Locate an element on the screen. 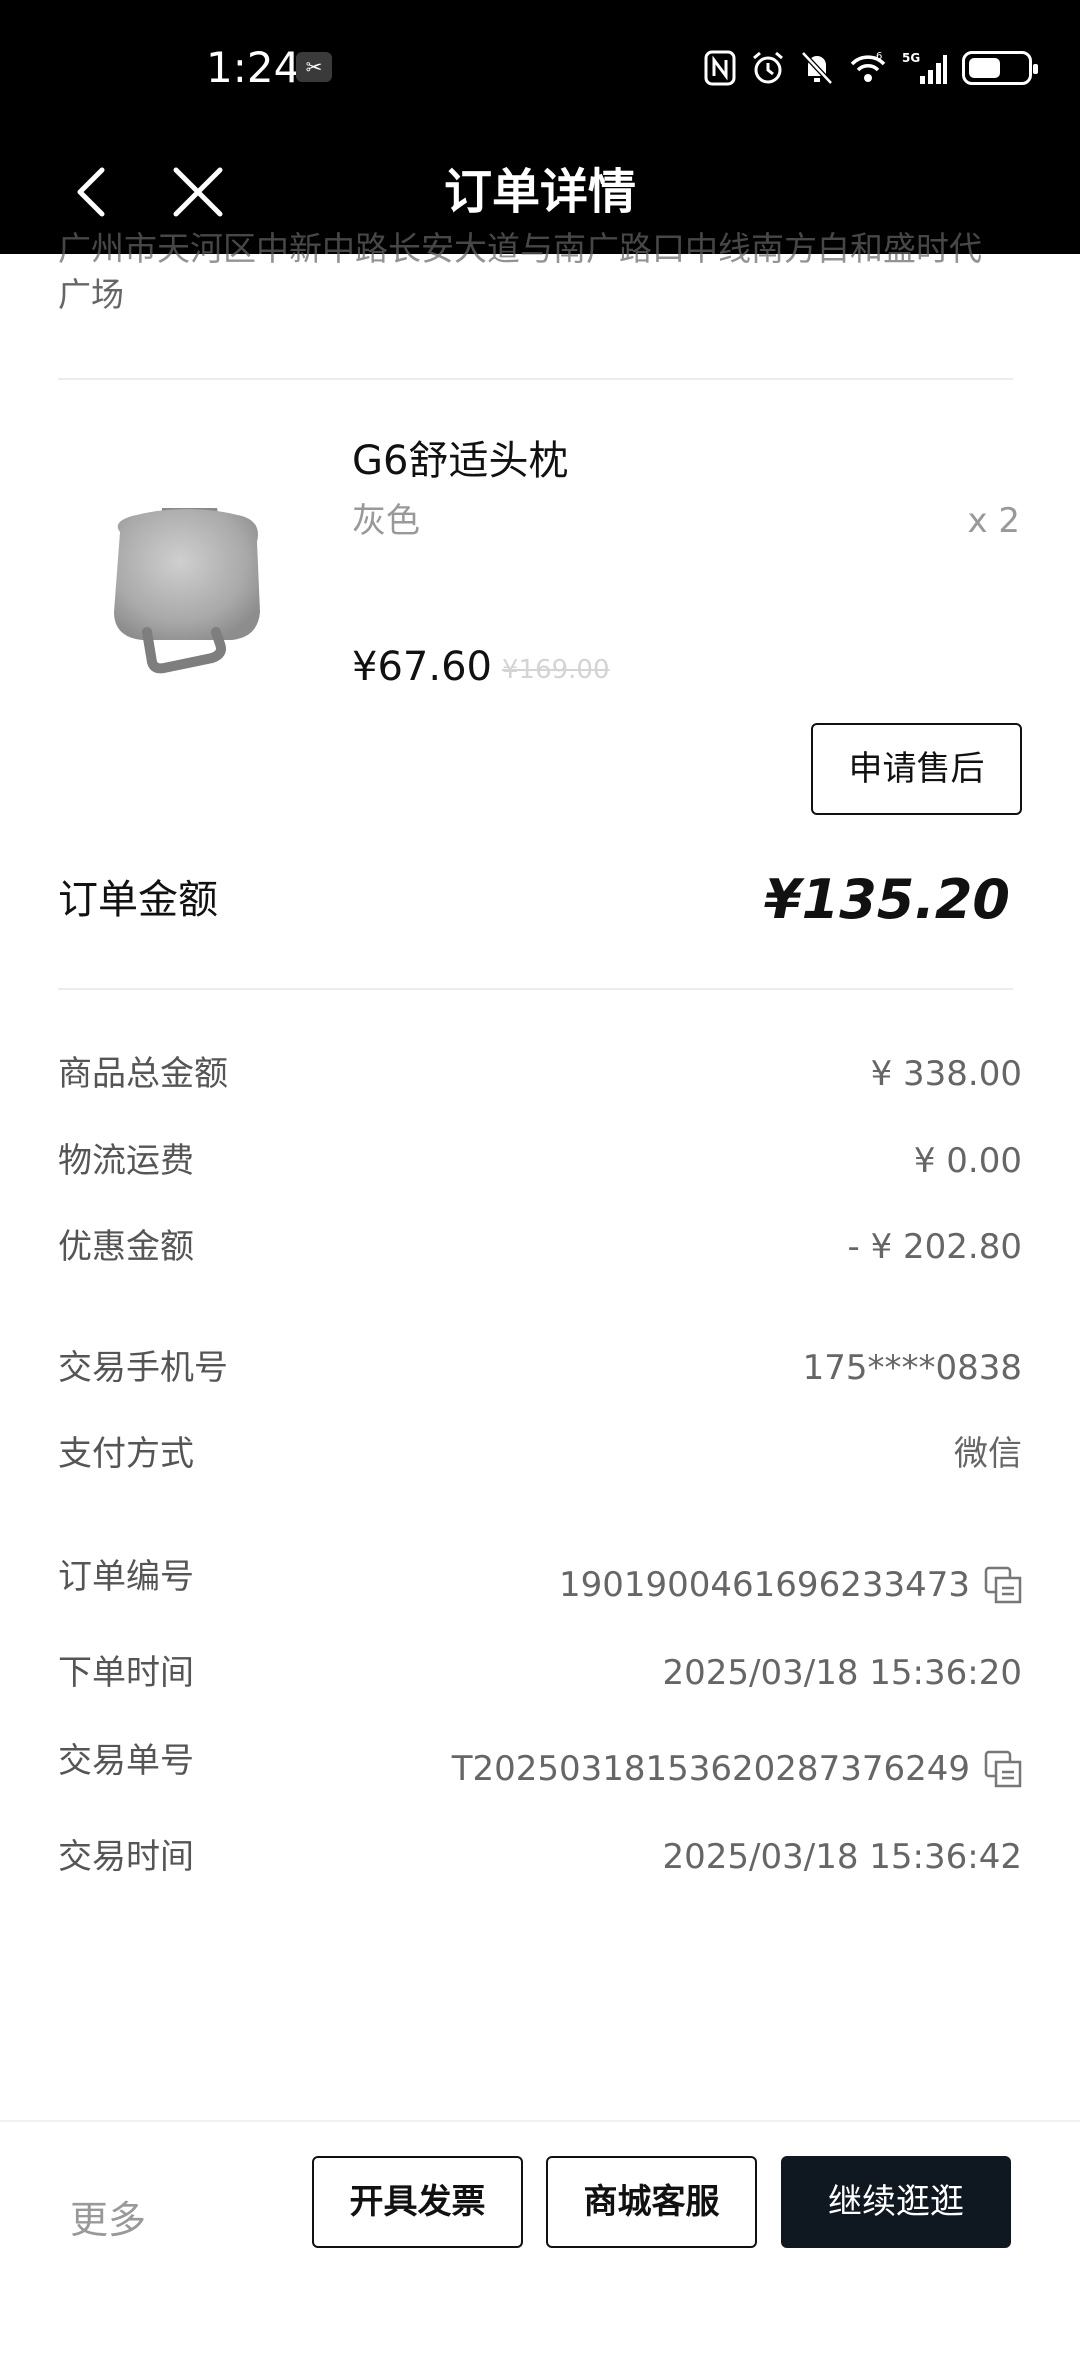 This screenshot has height=2376, width=1080. row-value: 175****0838 is located at coordinates (912, 1368).